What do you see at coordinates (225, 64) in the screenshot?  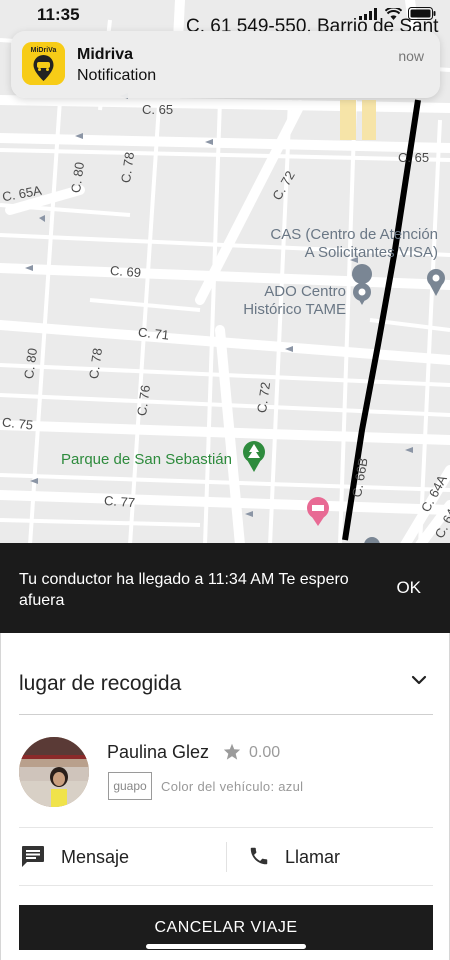 I see `push-notification: MiDriVa Midriva Notification now` at bounding box center [225, 64].